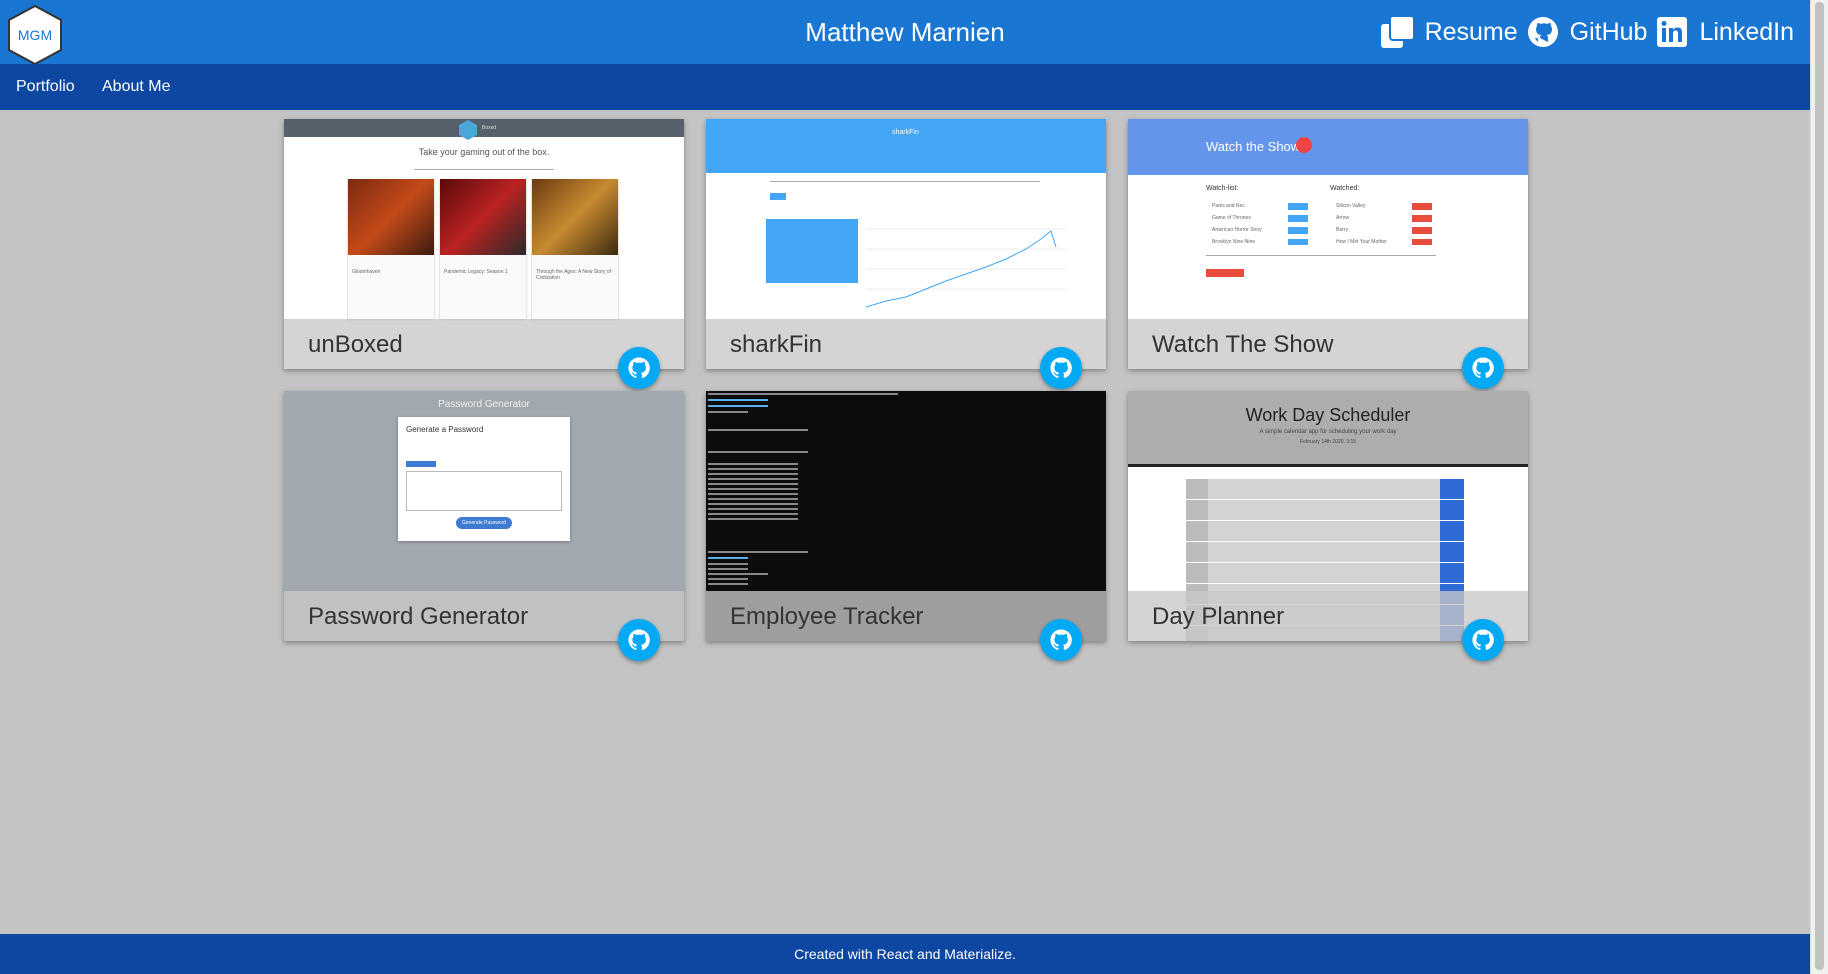 This screenshot has width=1828, height=974. I want to click on scrollbar-thumb, so click(1819, 486).